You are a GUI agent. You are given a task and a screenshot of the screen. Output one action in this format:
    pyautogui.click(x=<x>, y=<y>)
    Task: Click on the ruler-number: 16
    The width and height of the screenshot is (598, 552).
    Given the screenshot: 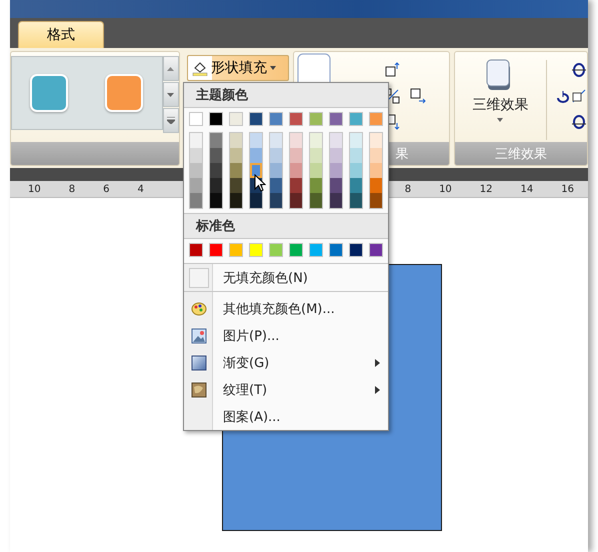 What is the action you would take?
    pyautogui.click(x=567, y=189)
    